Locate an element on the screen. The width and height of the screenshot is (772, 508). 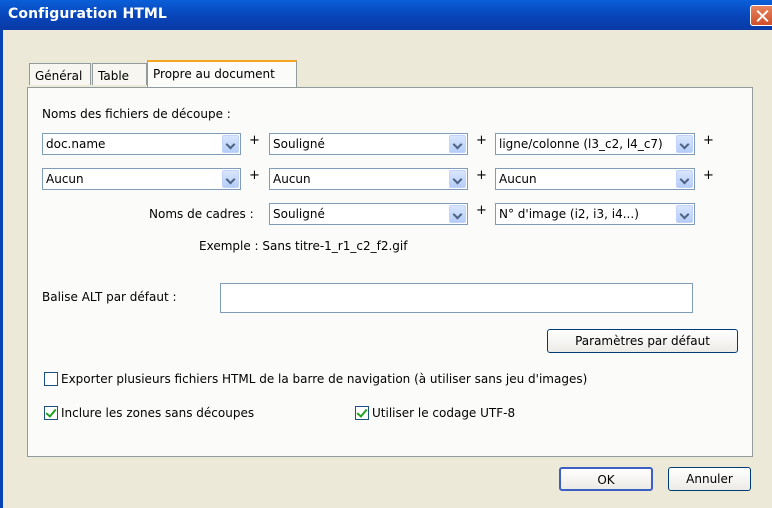
tab-general-label: Général is located at coordinates (59, 76).